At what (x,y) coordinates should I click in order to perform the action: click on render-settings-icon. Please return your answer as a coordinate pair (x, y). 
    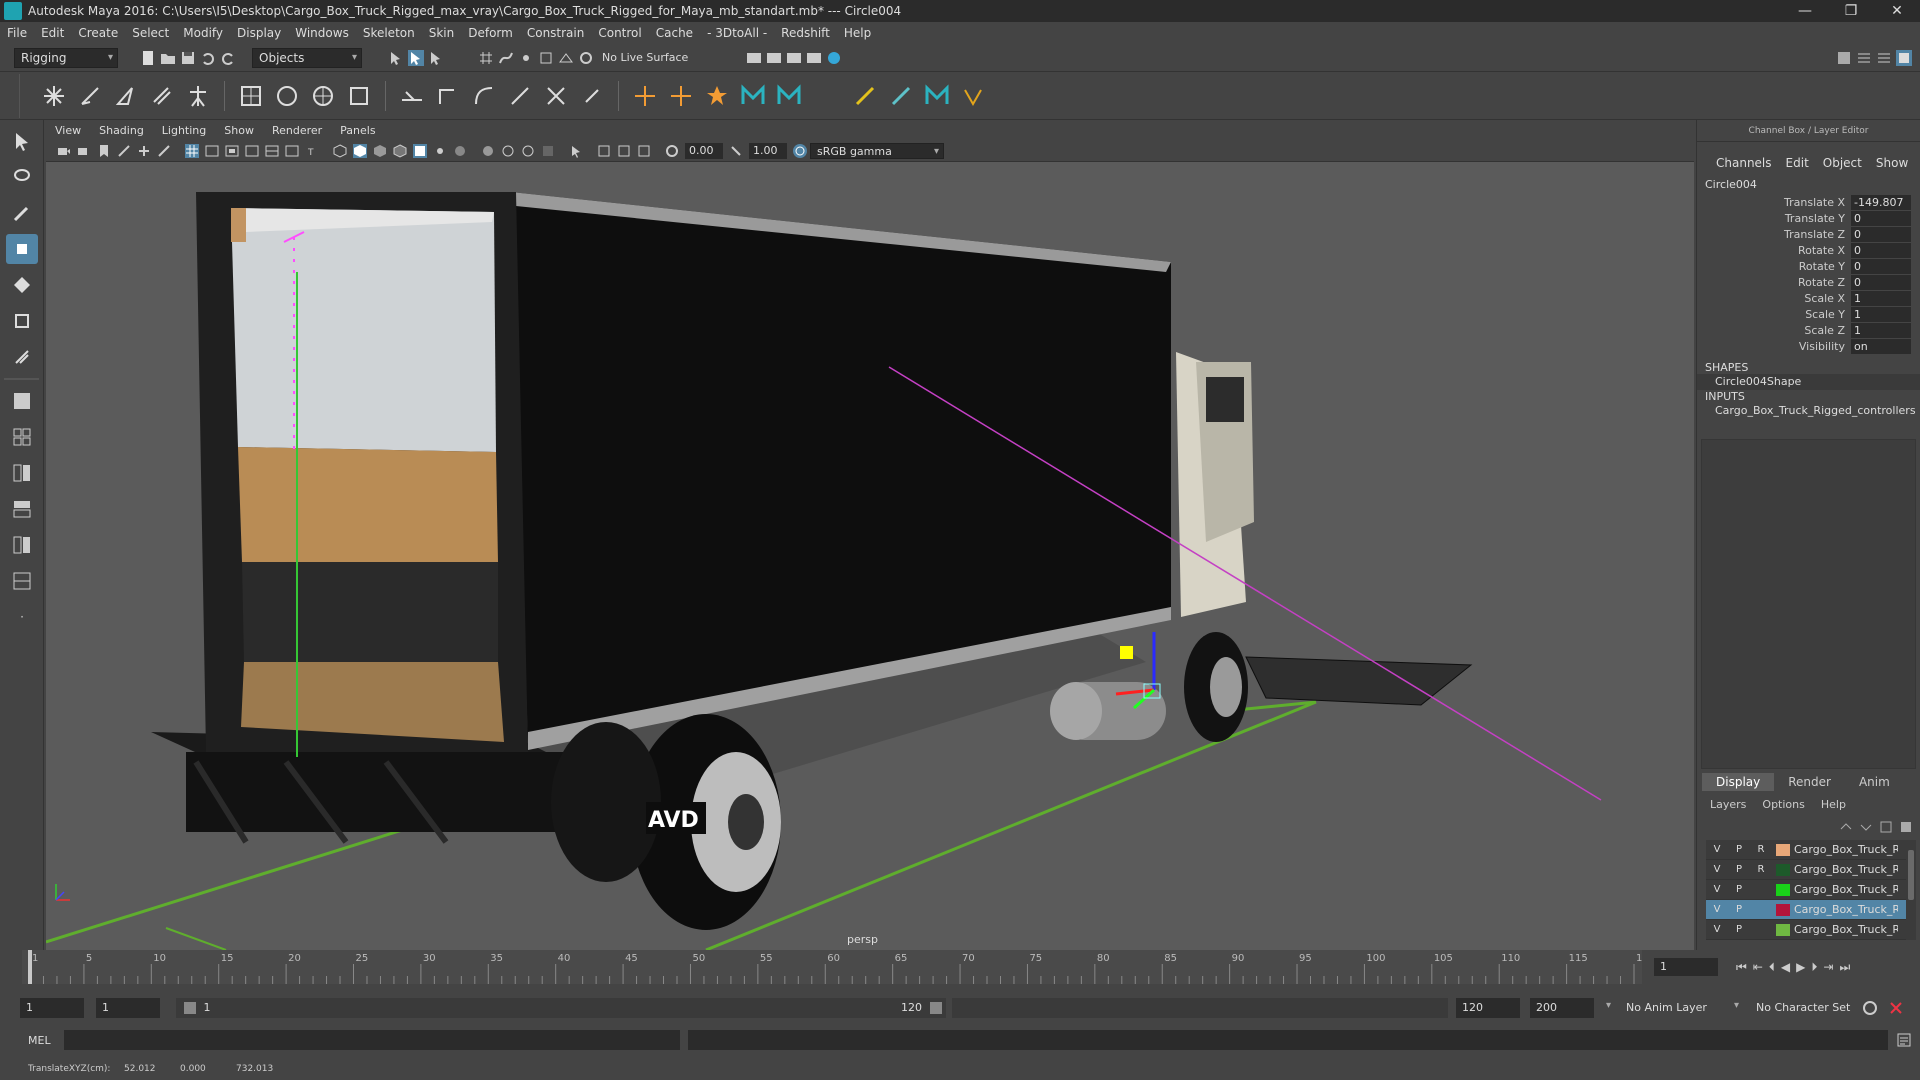
    Looking at the image, I should click on (814, 58).